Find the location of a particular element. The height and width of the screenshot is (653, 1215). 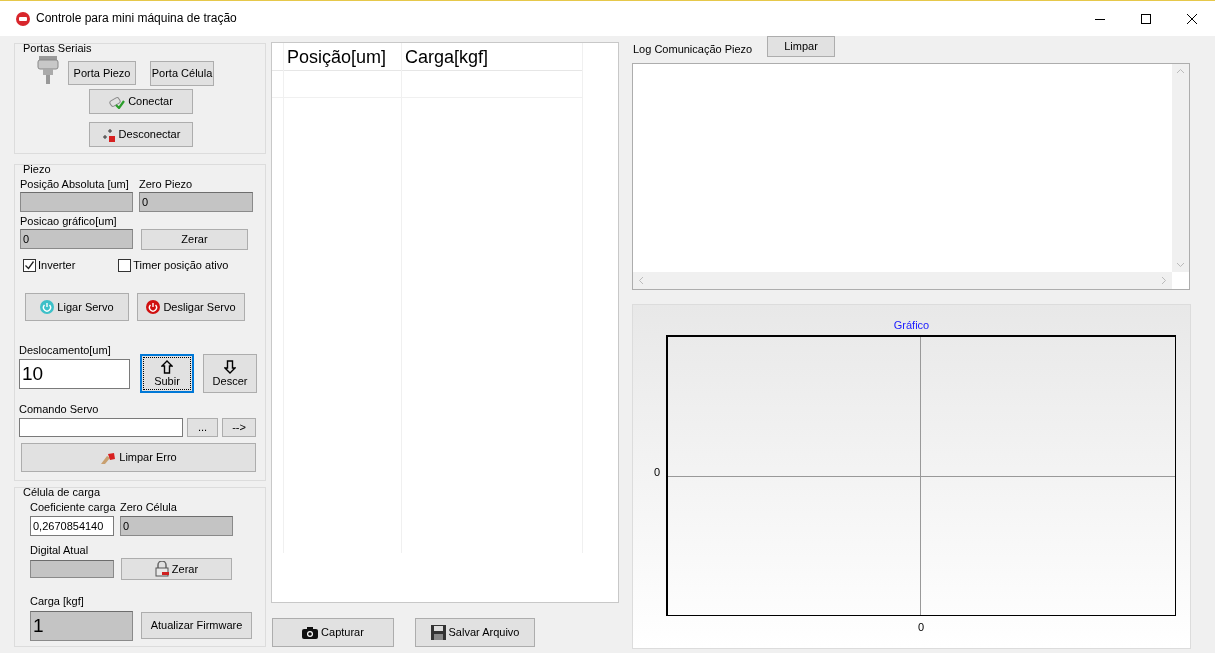

save-file-button: Salvar Arquivo is located at coordinates (475, 632).